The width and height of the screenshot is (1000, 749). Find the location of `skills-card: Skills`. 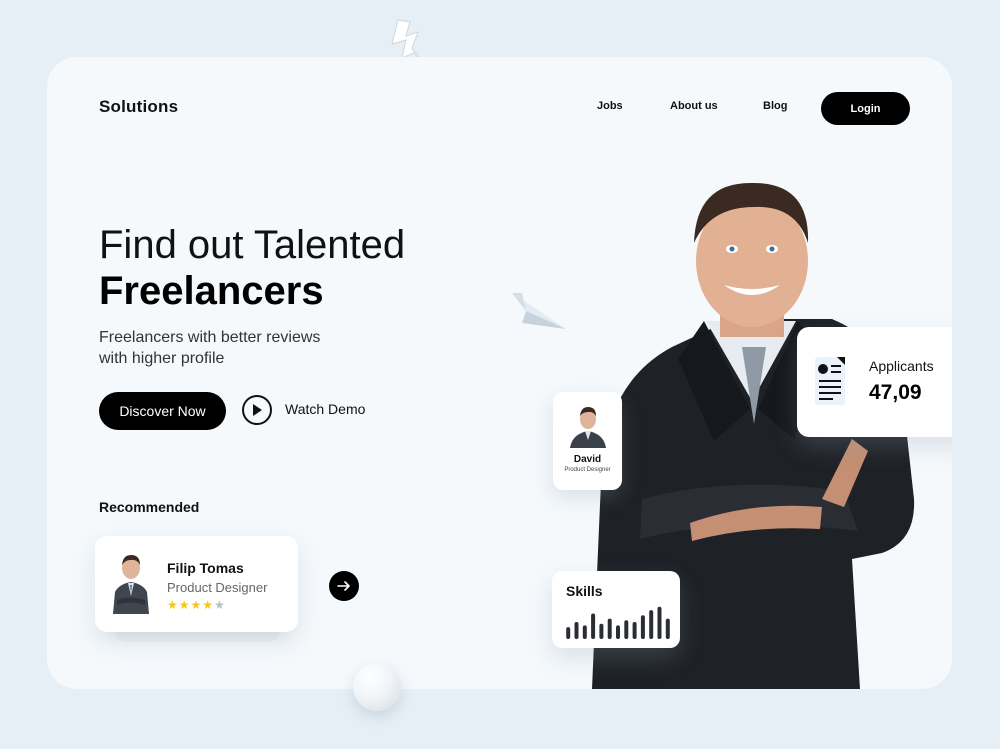

skills-card: Skills is located at coordinates (616, 609).